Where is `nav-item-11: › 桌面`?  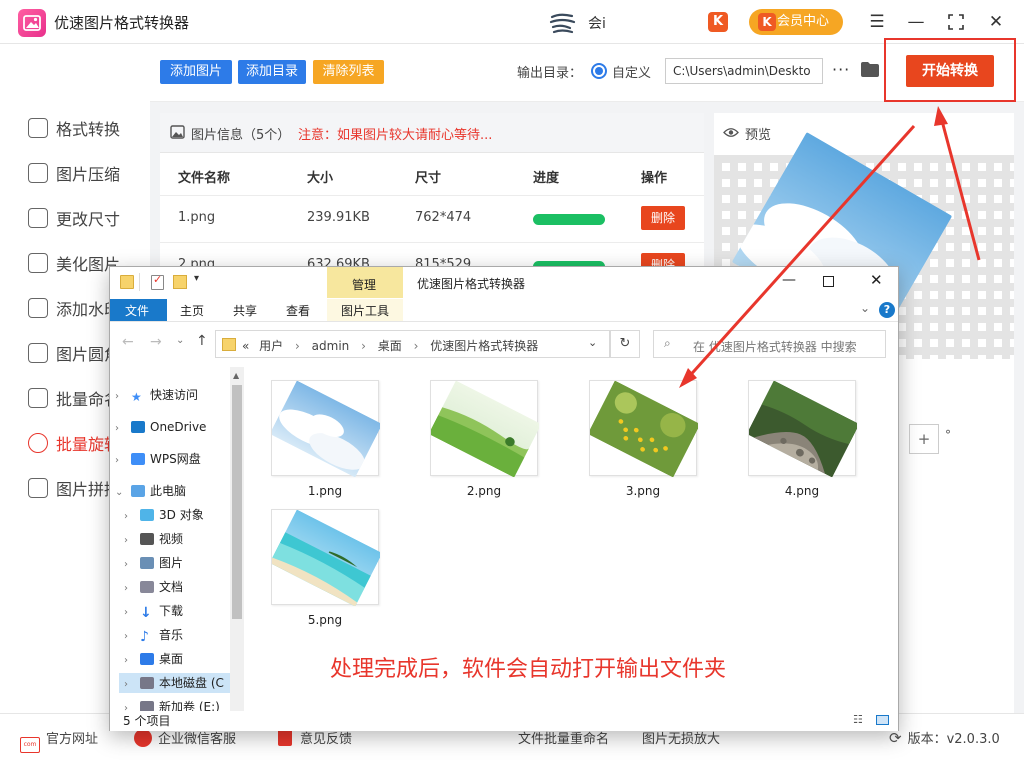
nav-item-11: › 桌面 is located at coordinates (153, 659).